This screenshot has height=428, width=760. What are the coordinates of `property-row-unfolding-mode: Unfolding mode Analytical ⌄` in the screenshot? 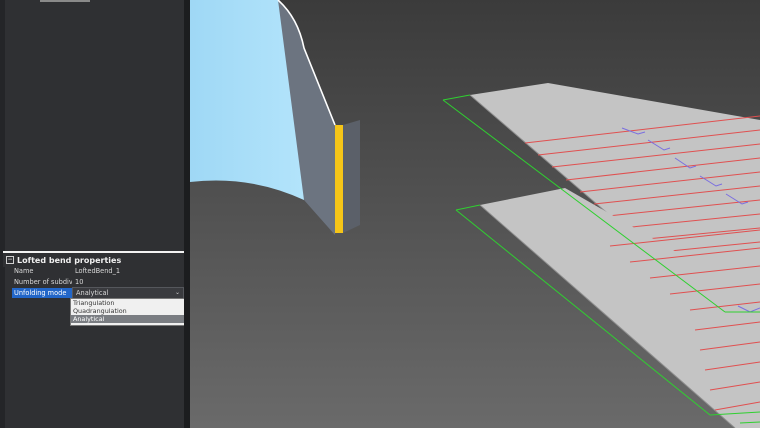 It's located at (98, 293).